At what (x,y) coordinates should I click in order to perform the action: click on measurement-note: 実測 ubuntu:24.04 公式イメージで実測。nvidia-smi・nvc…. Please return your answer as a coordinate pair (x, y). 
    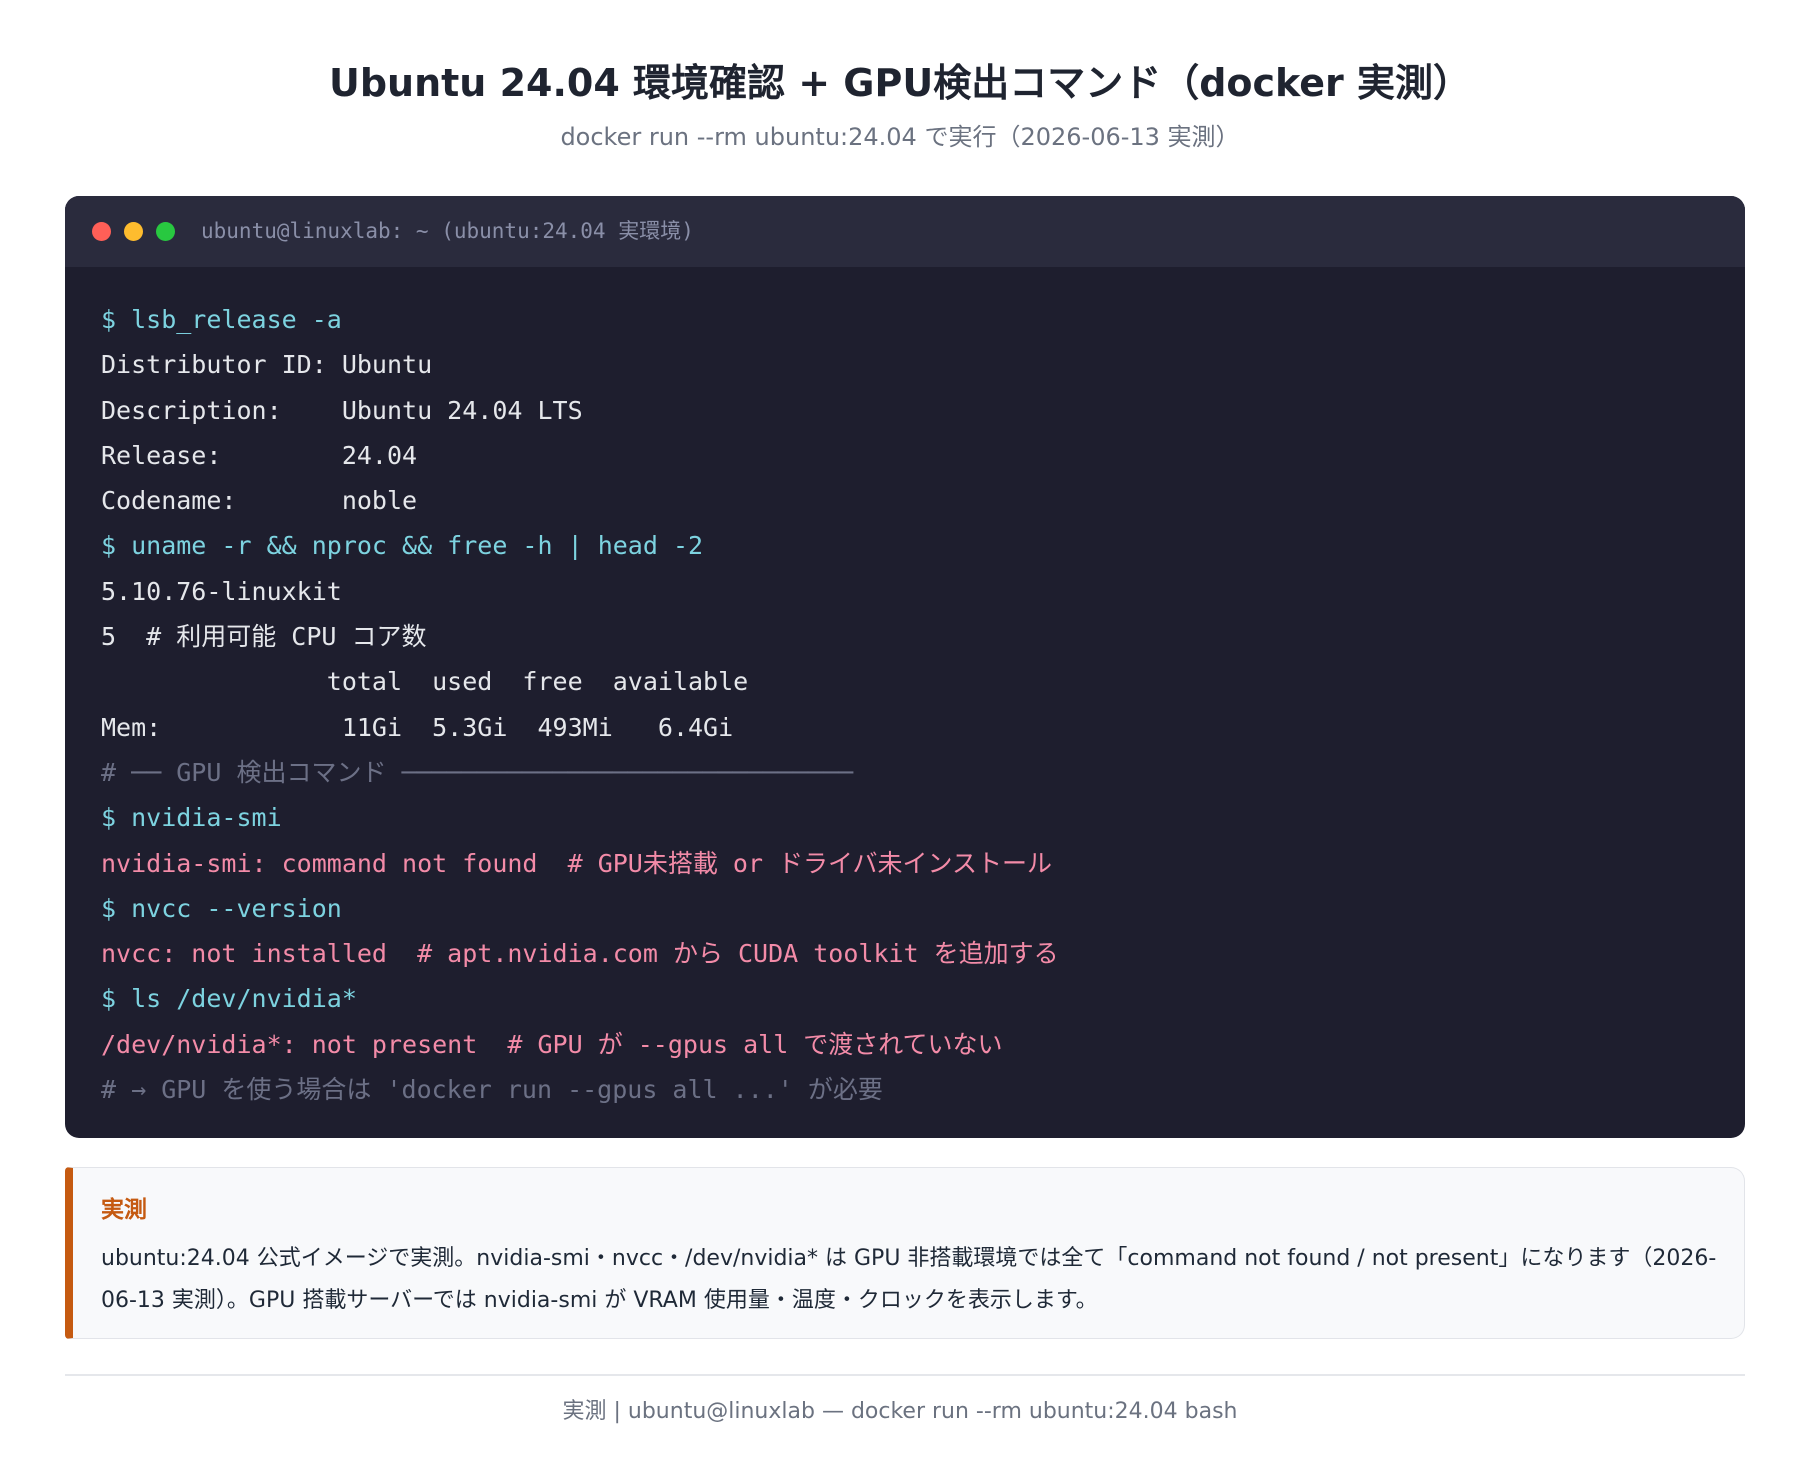
    Looking at the image, I should click on (905, 1253).